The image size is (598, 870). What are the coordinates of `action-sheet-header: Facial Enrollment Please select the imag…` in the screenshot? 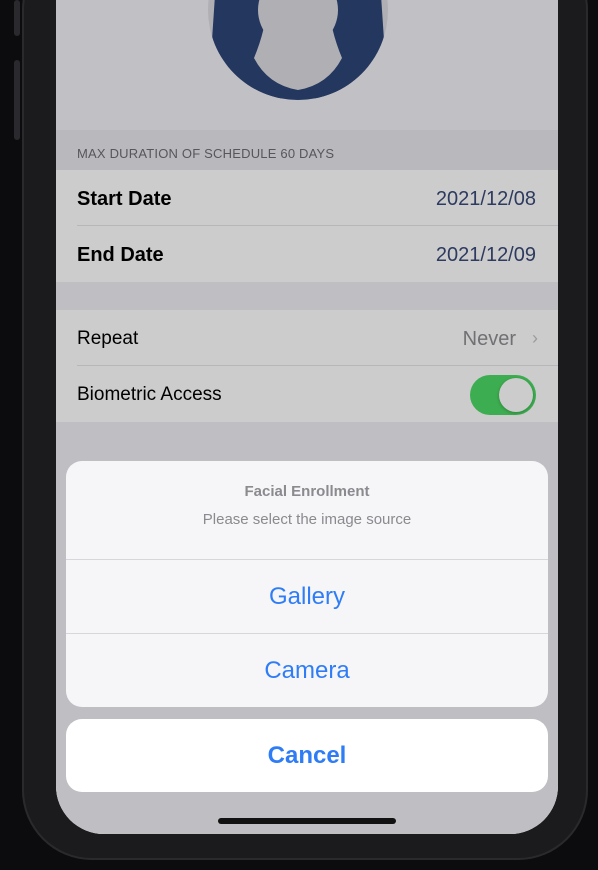 It's located at (307, 510).